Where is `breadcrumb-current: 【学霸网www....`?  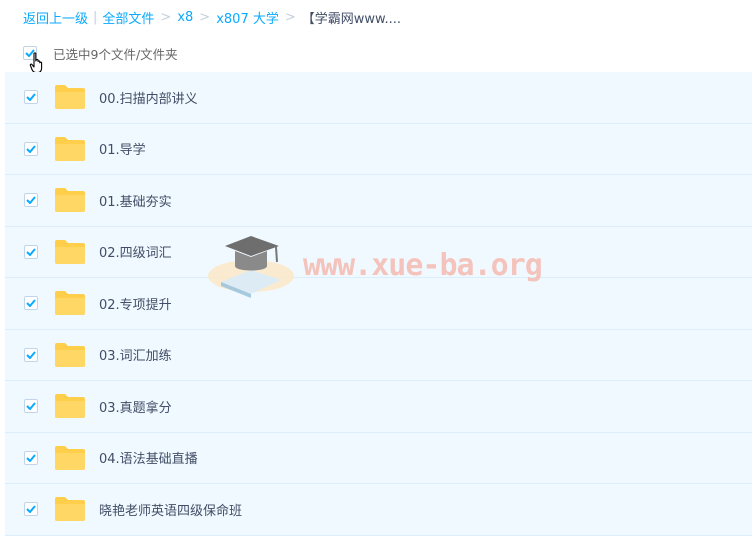 breadcrumb-current: 【学霸网www.... is located at coordinates (351, 19).